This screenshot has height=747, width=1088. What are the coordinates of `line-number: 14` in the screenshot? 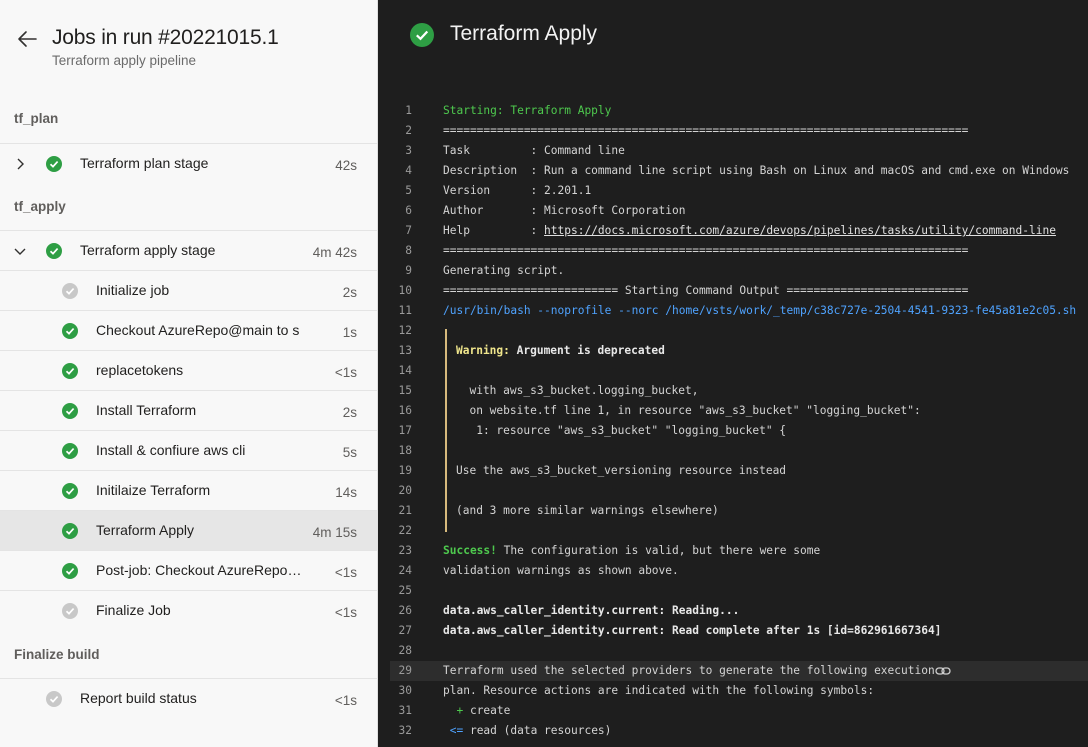 It's located at (405, 370).